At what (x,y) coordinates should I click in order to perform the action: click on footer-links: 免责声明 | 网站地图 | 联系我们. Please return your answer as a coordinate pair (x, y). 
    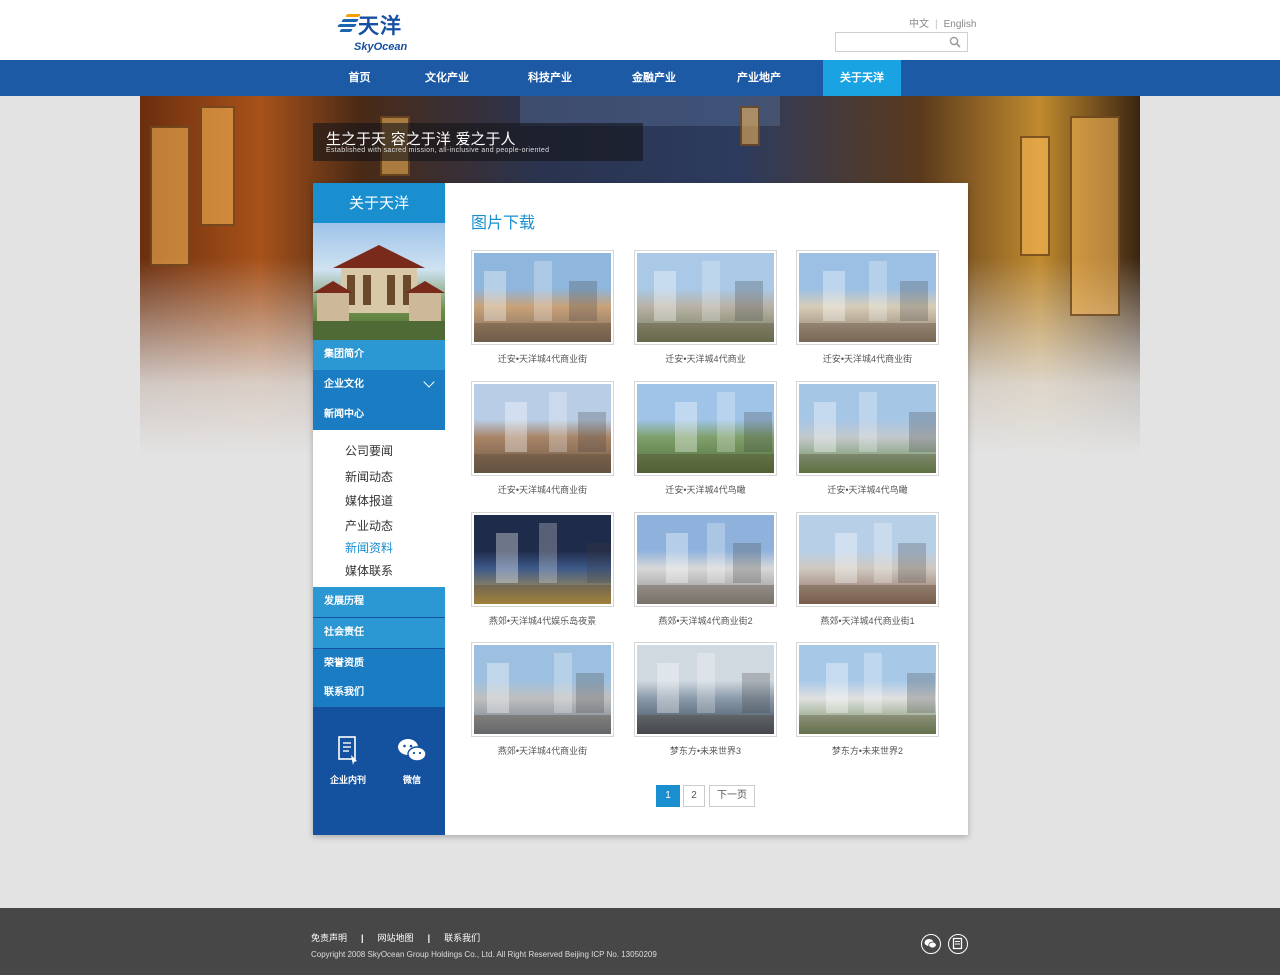
    Looking at the image, I should click on (395, 937).